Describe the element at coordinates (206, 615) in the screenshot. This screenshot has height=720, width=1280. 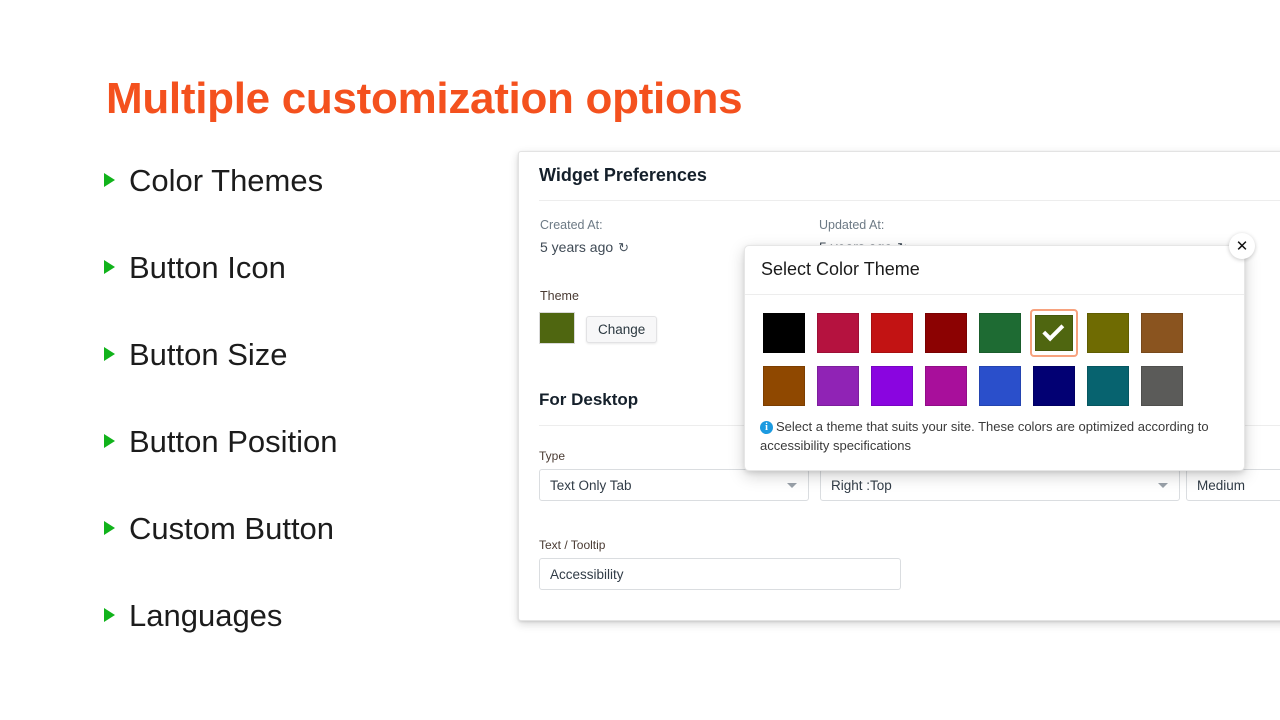
I see `list-item-label: Languages` at that location.